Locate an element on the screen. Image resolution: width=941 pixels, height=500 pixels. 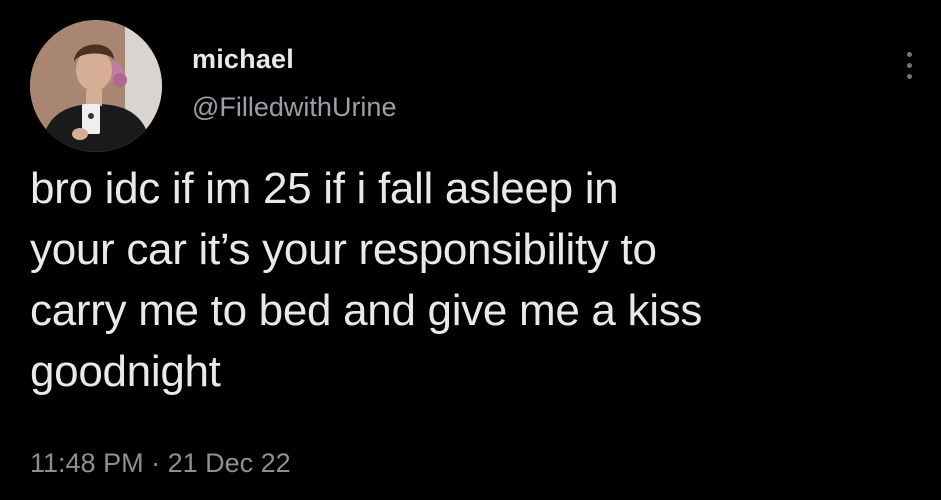
author-names: michael @FilledwithUrine is located at coordinates (294, 83).